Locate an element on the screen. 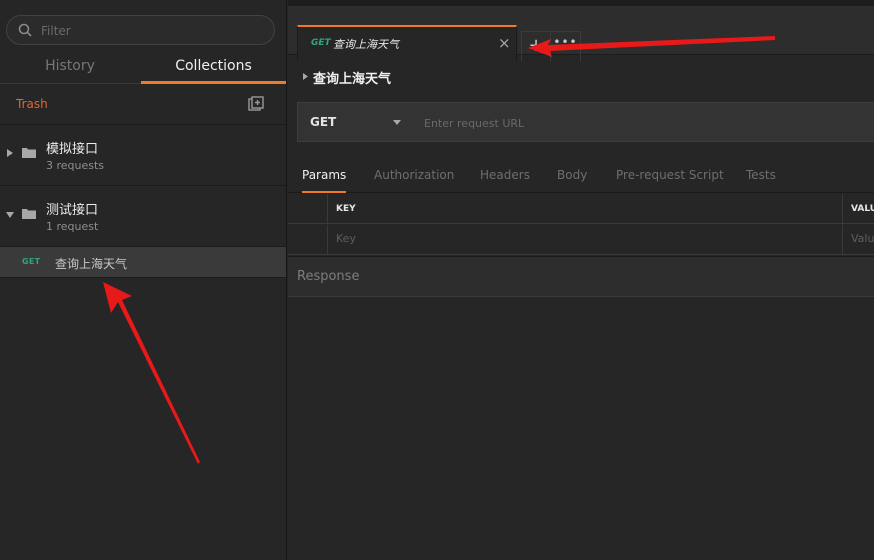 Image resolution: width=874 pixels, height=560 pixels. filter-box is located at coordinates (140, 30).